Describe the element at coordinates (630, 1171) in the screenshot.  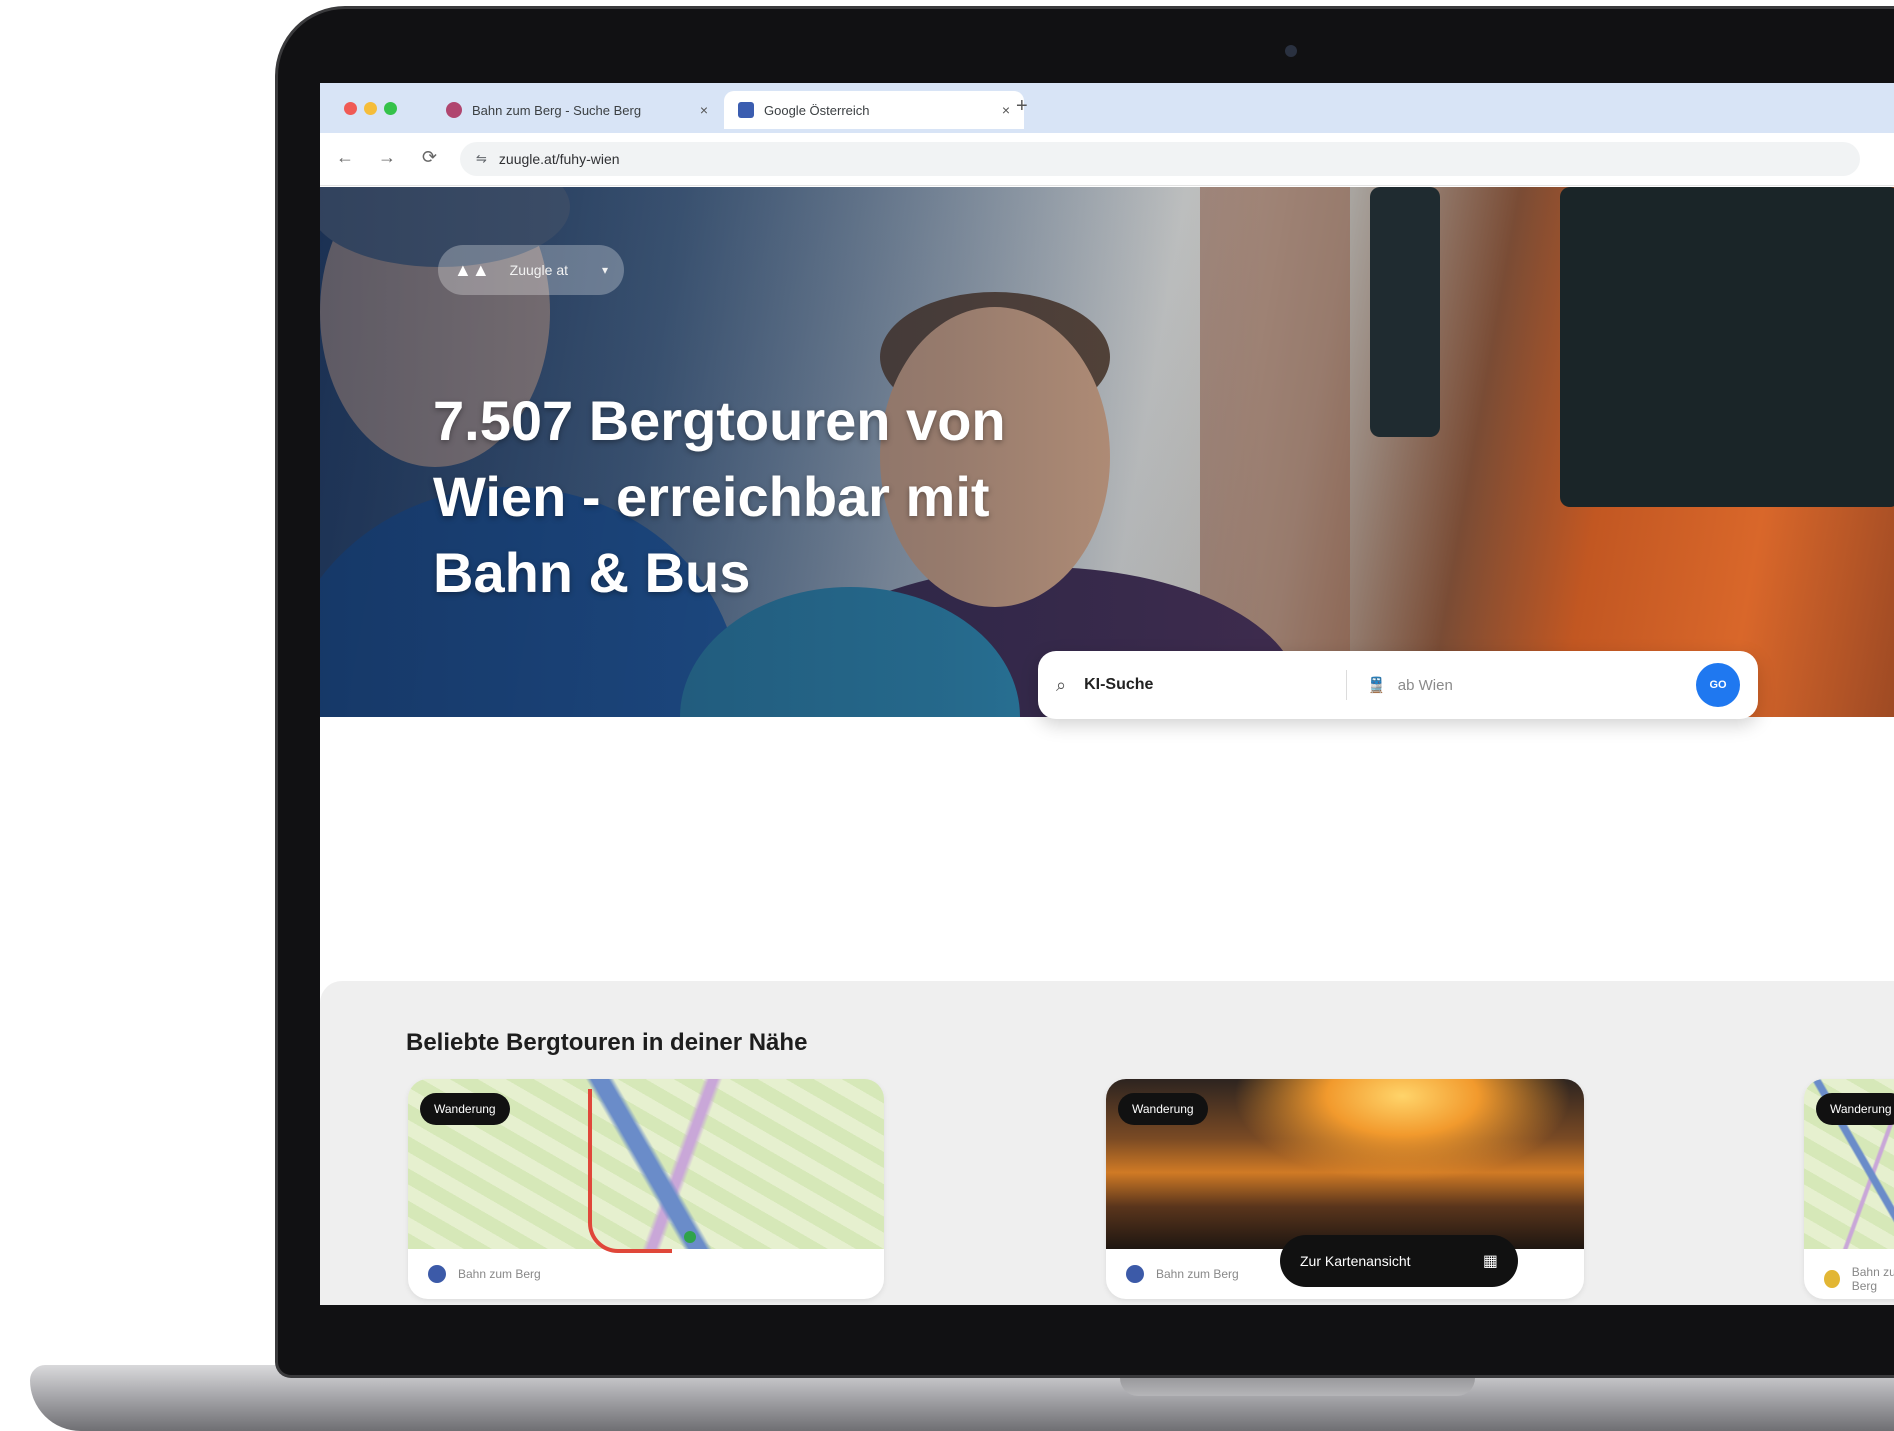
I see `map-route` at that location.